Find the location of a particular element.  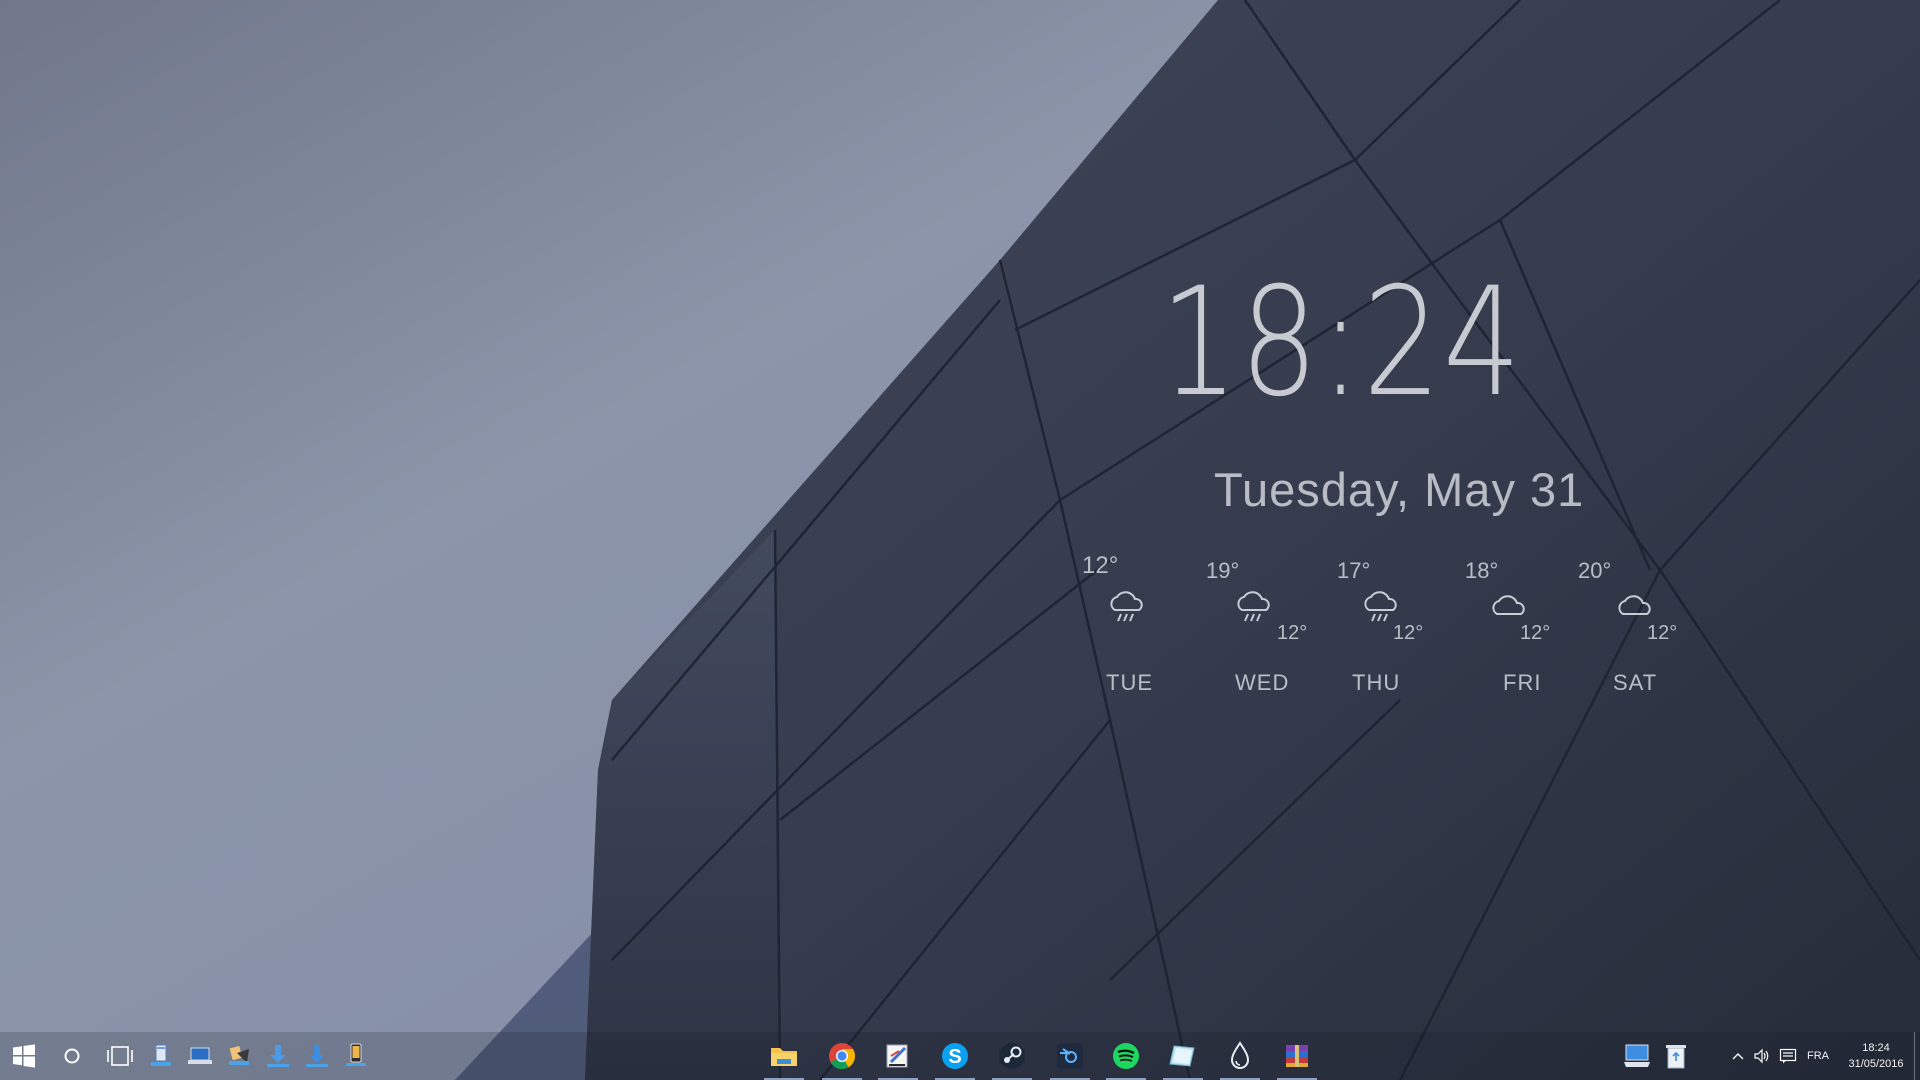

taskbar-app-skype: S is located at coordinates (955, 1056).